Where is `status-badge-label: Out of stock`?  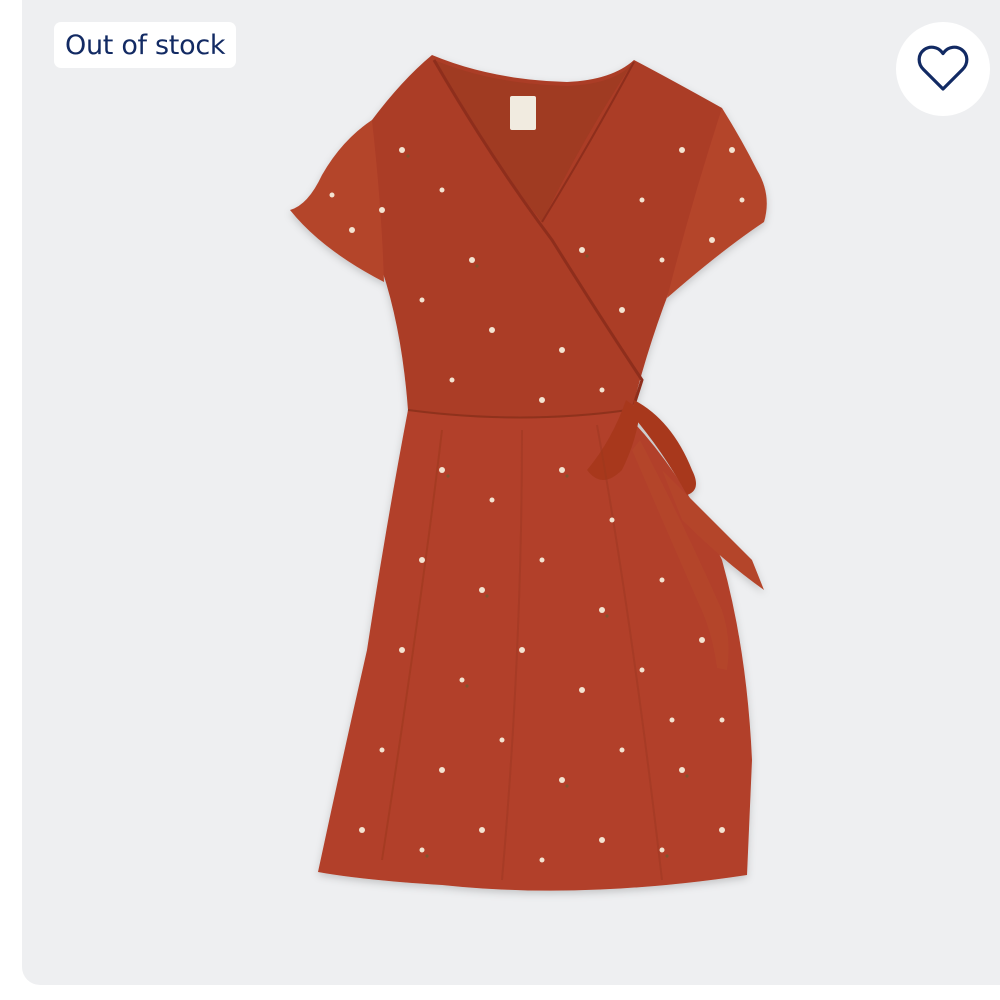 status-badge-label: Out of stock is located at coordinates (145, 45).